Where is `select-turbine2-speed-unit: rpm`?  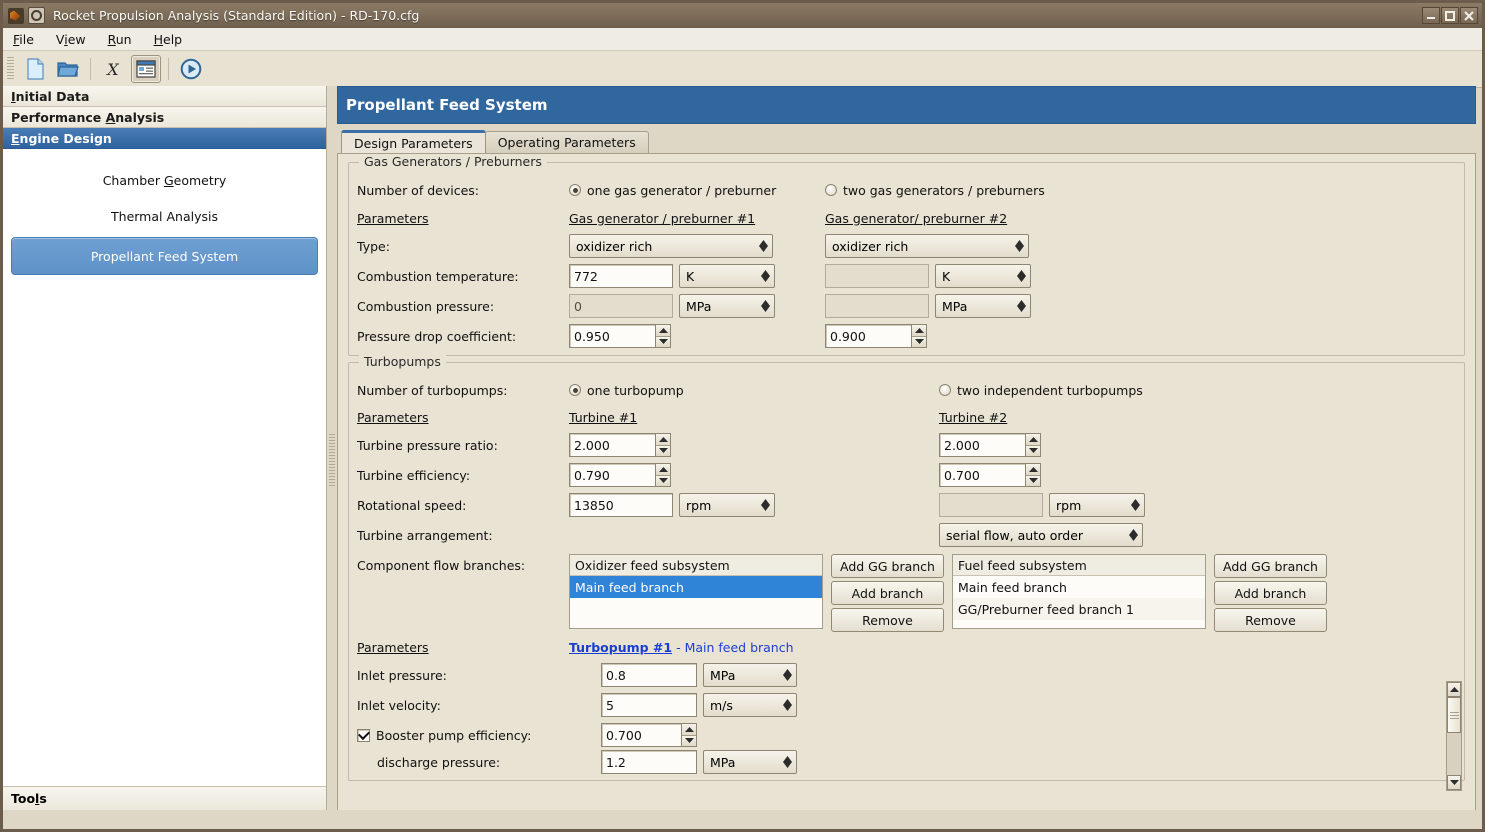 select-turbine2-speed-unit: rpm is located at coordinates (1097, 505).